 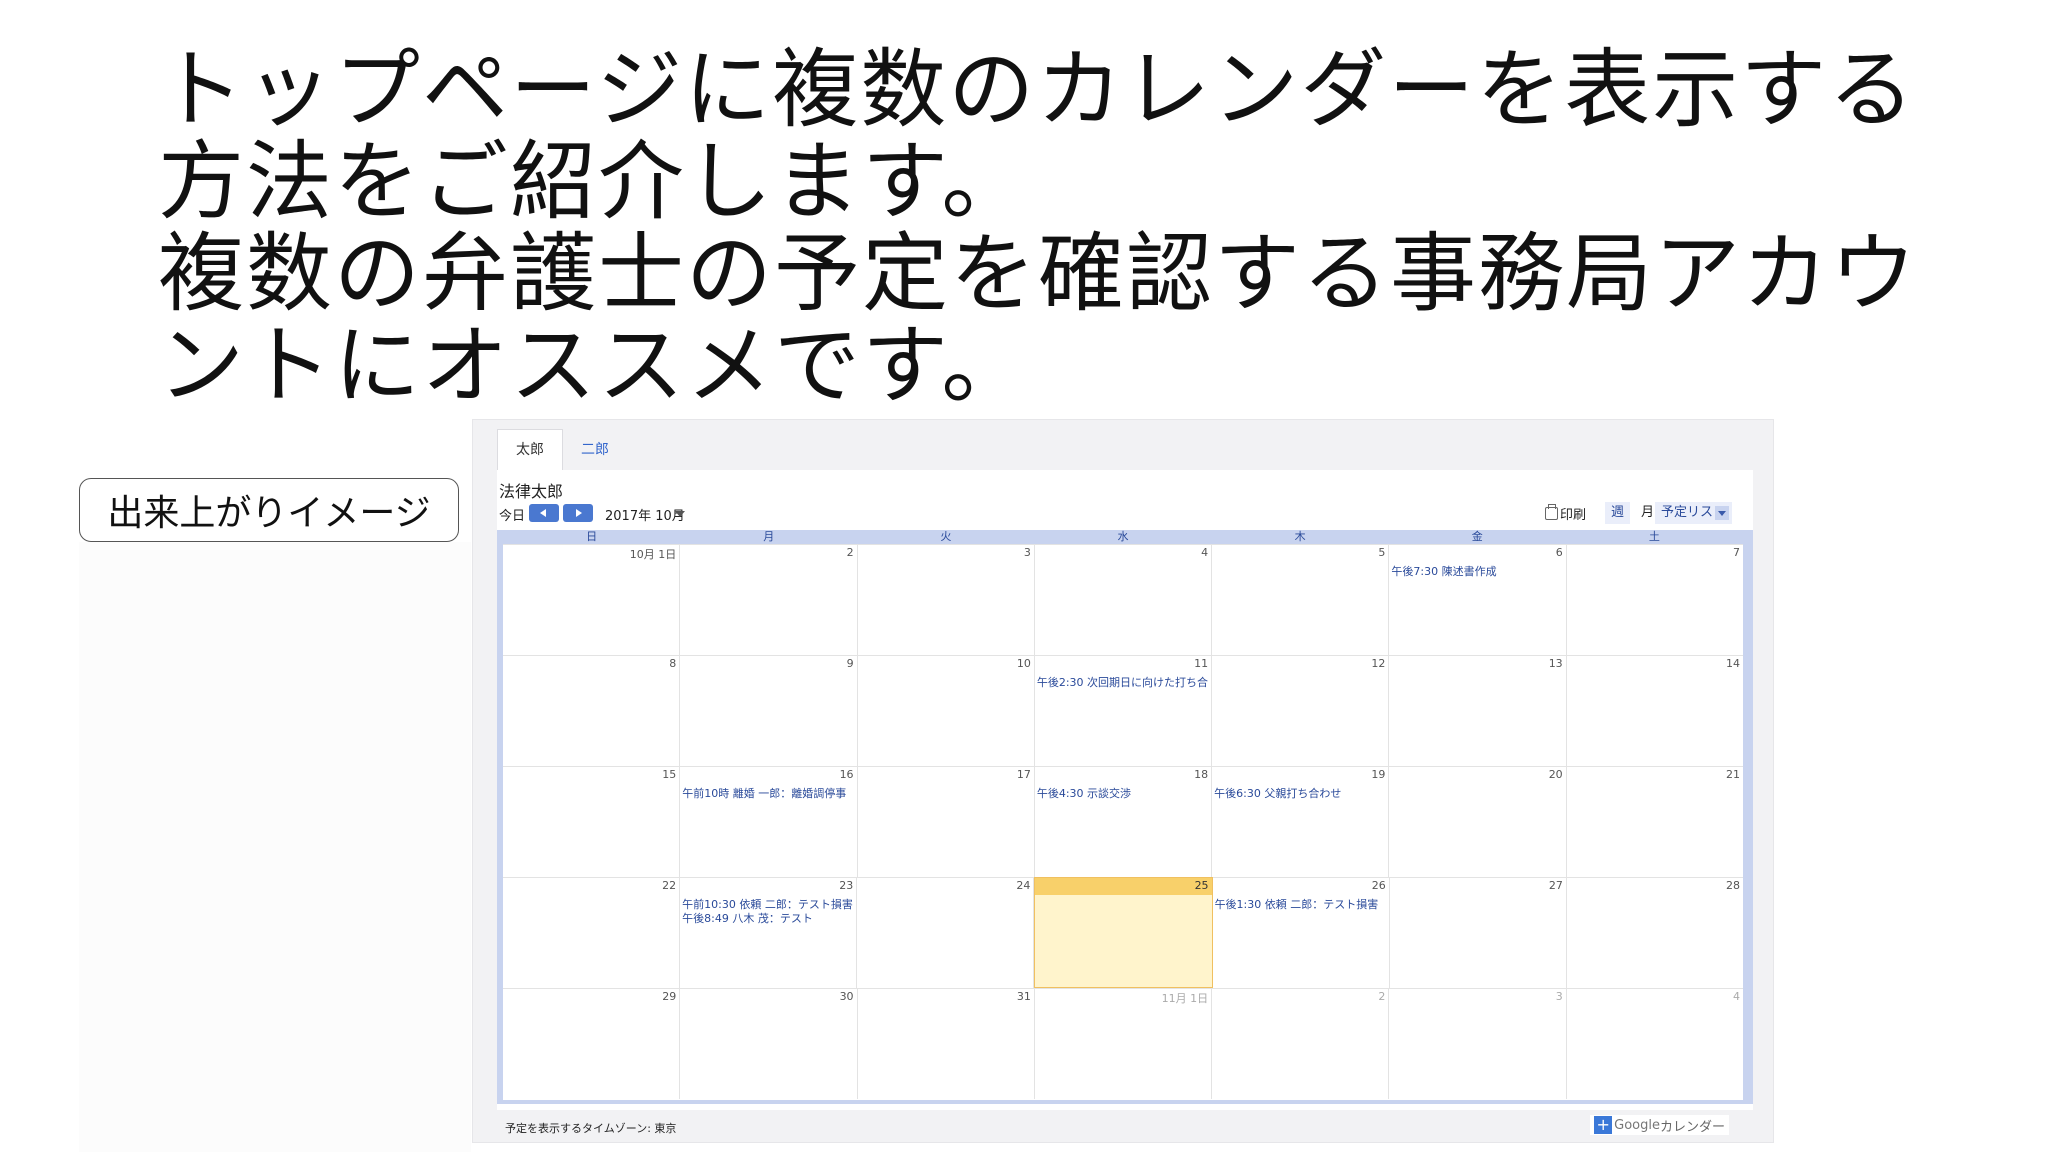 I want to click on day-cell: 10月 1日, so click(x=592, y=599).